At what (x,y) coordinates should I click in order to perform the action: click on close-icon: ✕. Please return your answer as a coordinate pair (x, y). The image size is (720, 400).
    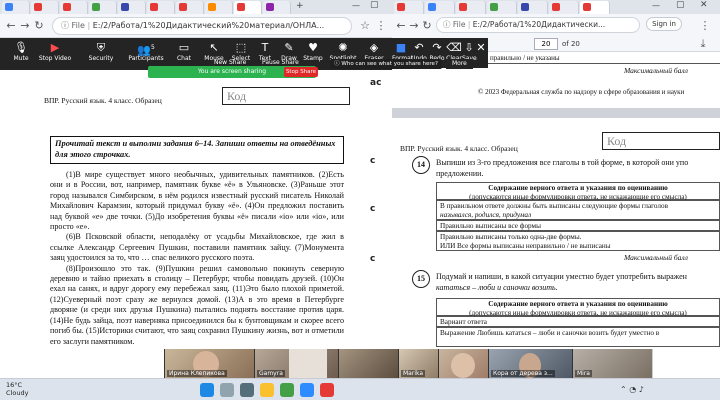
    Looking at the image, I should click on (704, 5).